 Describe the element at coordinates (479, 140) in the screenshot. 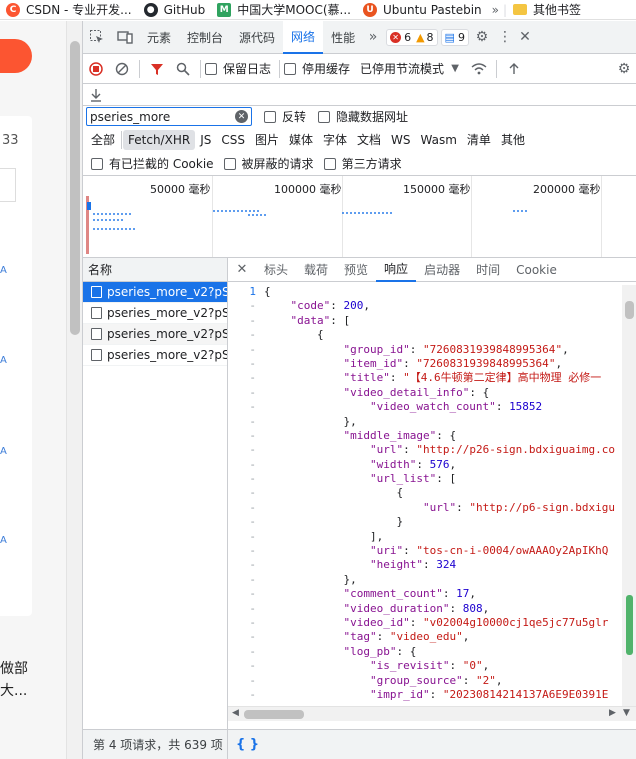

I see `type-manifest: 清单` at that location.